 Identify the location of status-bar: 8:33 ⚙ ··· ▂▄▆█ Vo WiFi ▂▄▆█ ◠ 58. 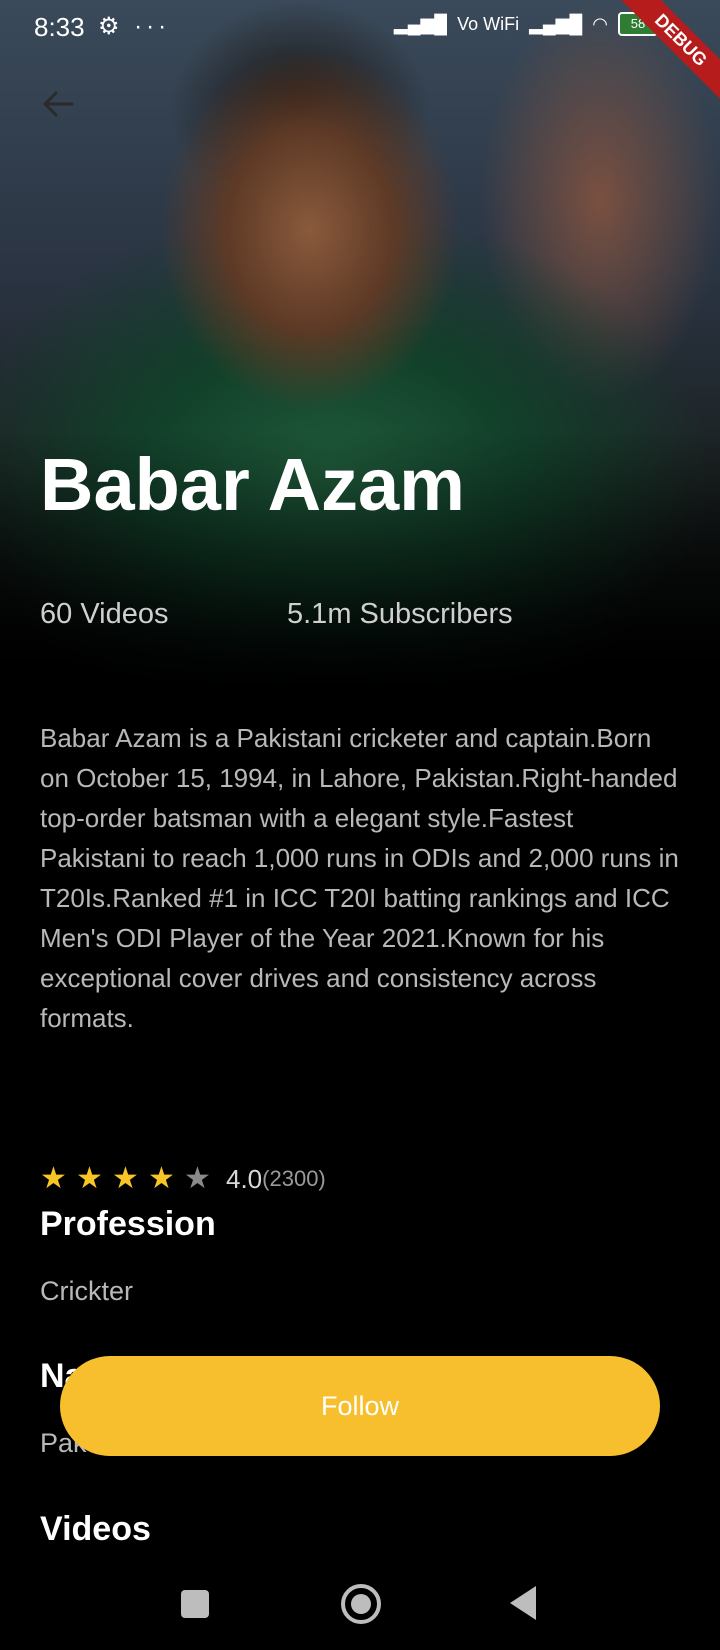
(360, 27).